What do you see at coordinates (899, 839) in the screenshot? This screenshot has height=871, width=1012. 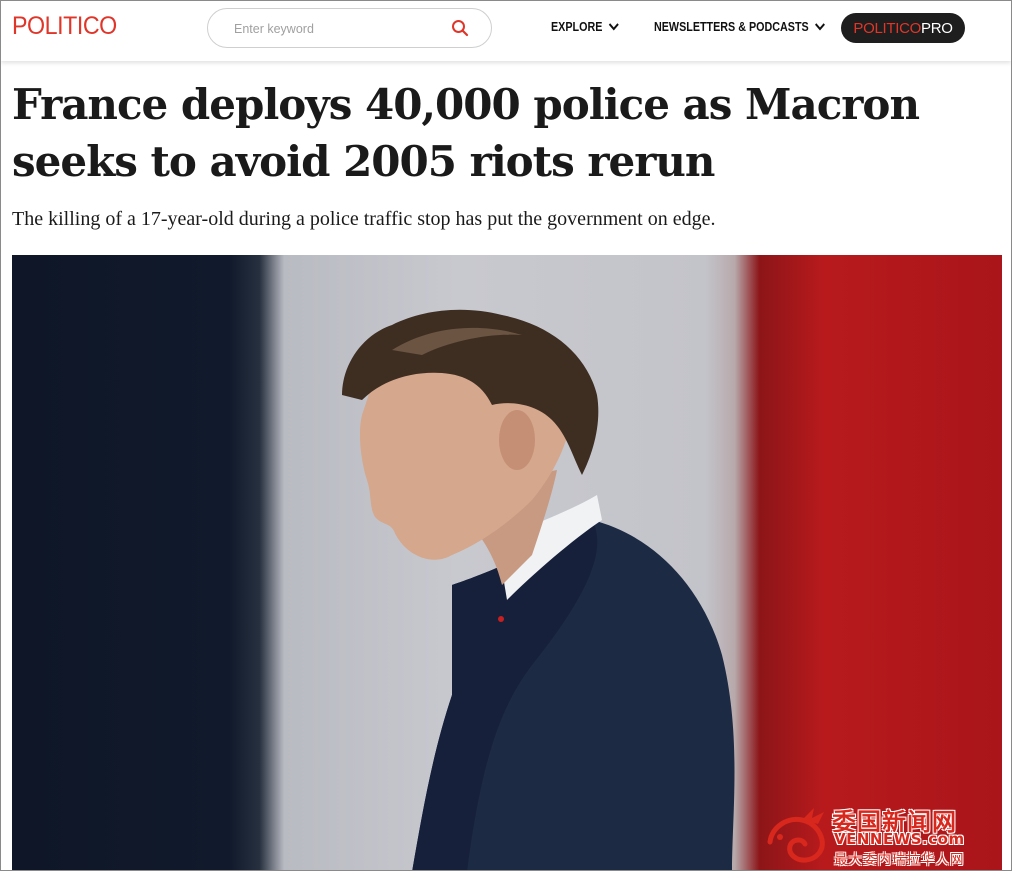 I see `watermark-url: VENNEWS.com` at bounding box center [899, 839].